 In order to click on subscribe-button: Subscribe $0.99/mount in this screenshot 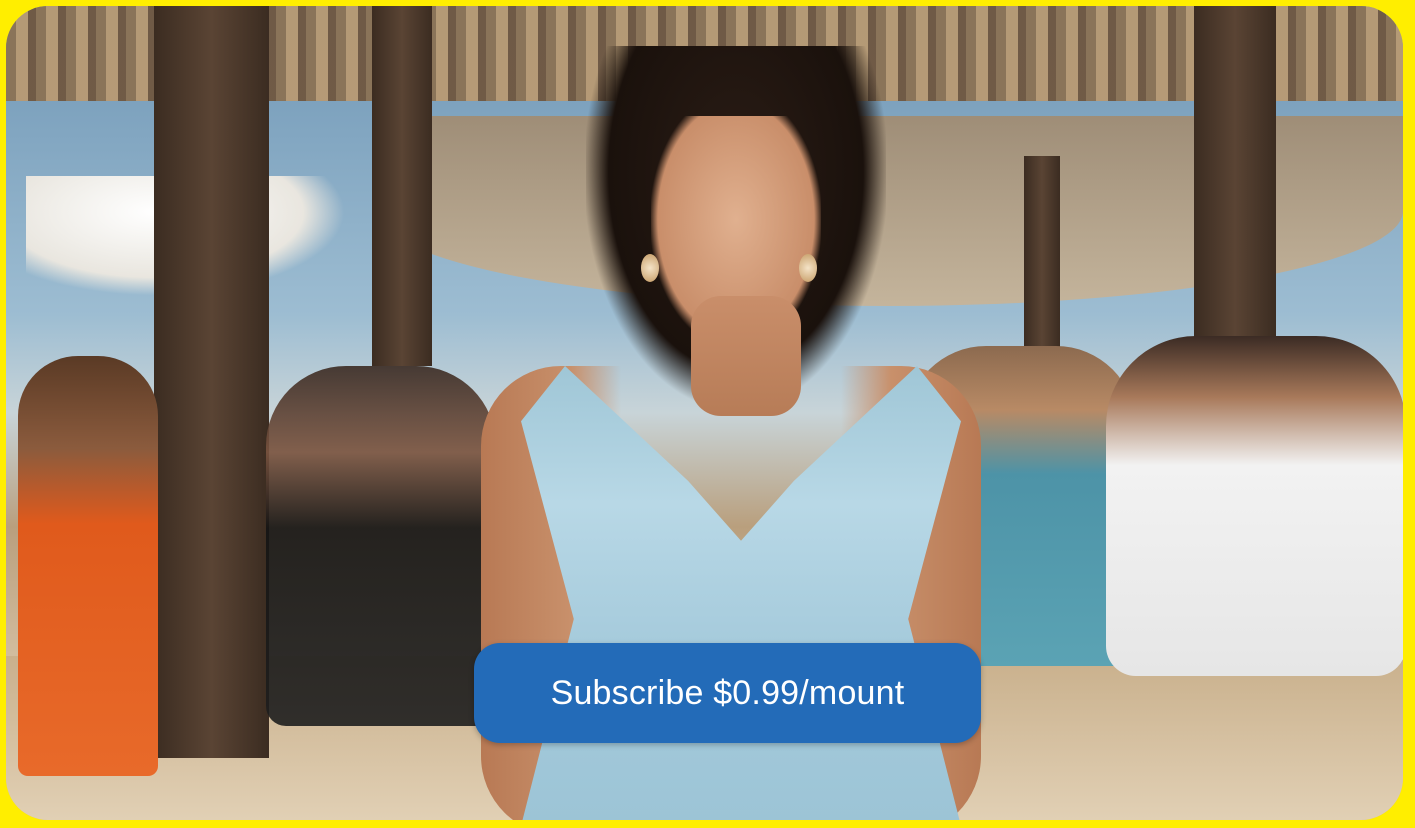, I will do `click(727, 693)`.